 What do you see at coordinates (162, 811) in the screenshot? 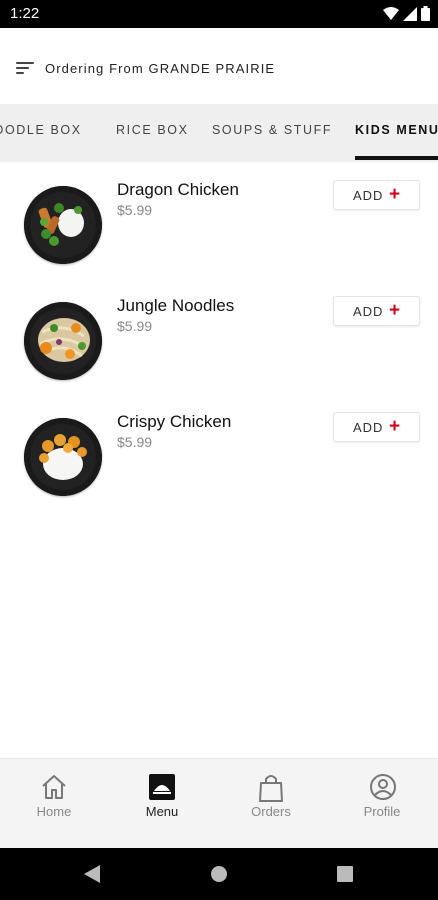
I see `nav-menu-label: Menu` at bounding box center [162, 811].